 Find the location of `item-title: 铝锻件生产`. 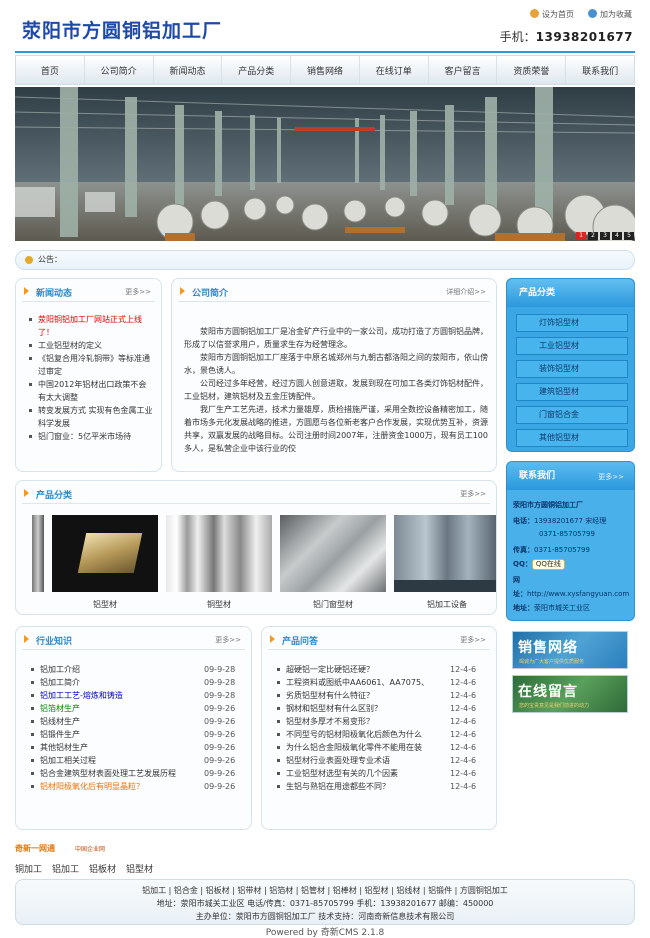

item-title: 铝锻件生产 is located at coordinates (122, 734).